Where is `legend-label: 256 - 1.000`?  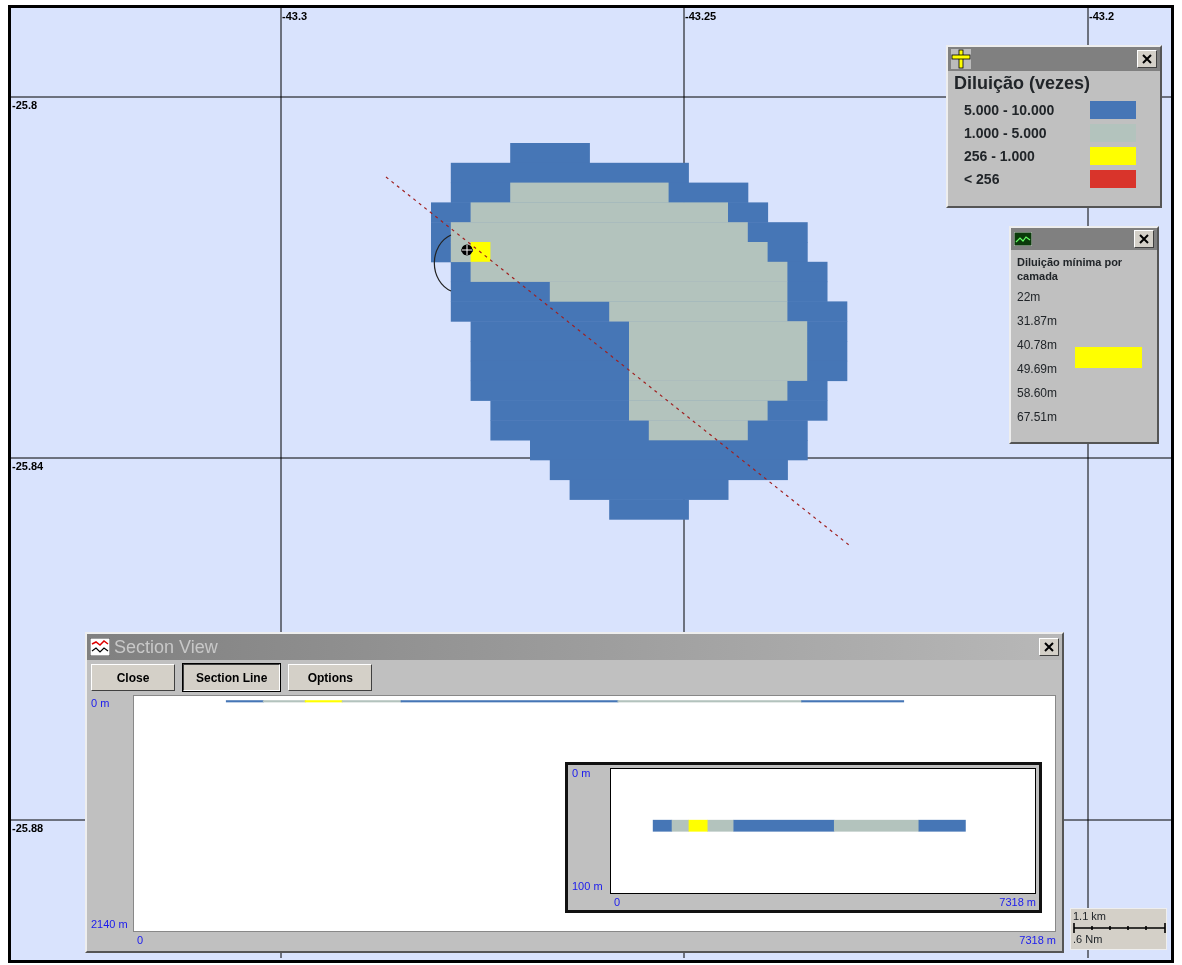 legend-label: 256 - 1.000 is located at coordinates (999, 156).